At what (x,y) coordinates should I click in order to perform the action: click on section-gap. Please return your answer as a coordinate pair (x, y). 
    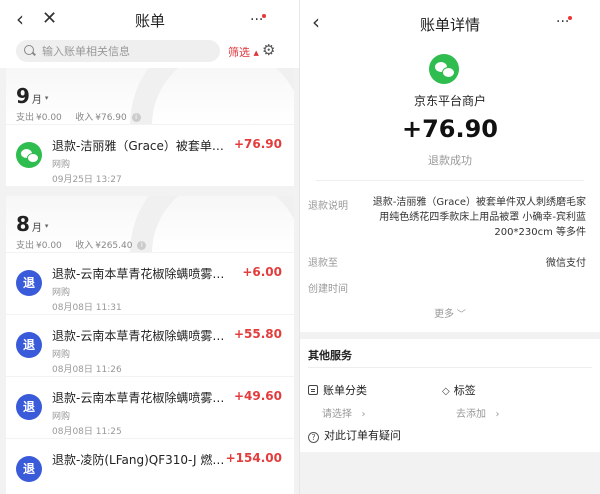
    Looking at the image, I should click on (450, 335).